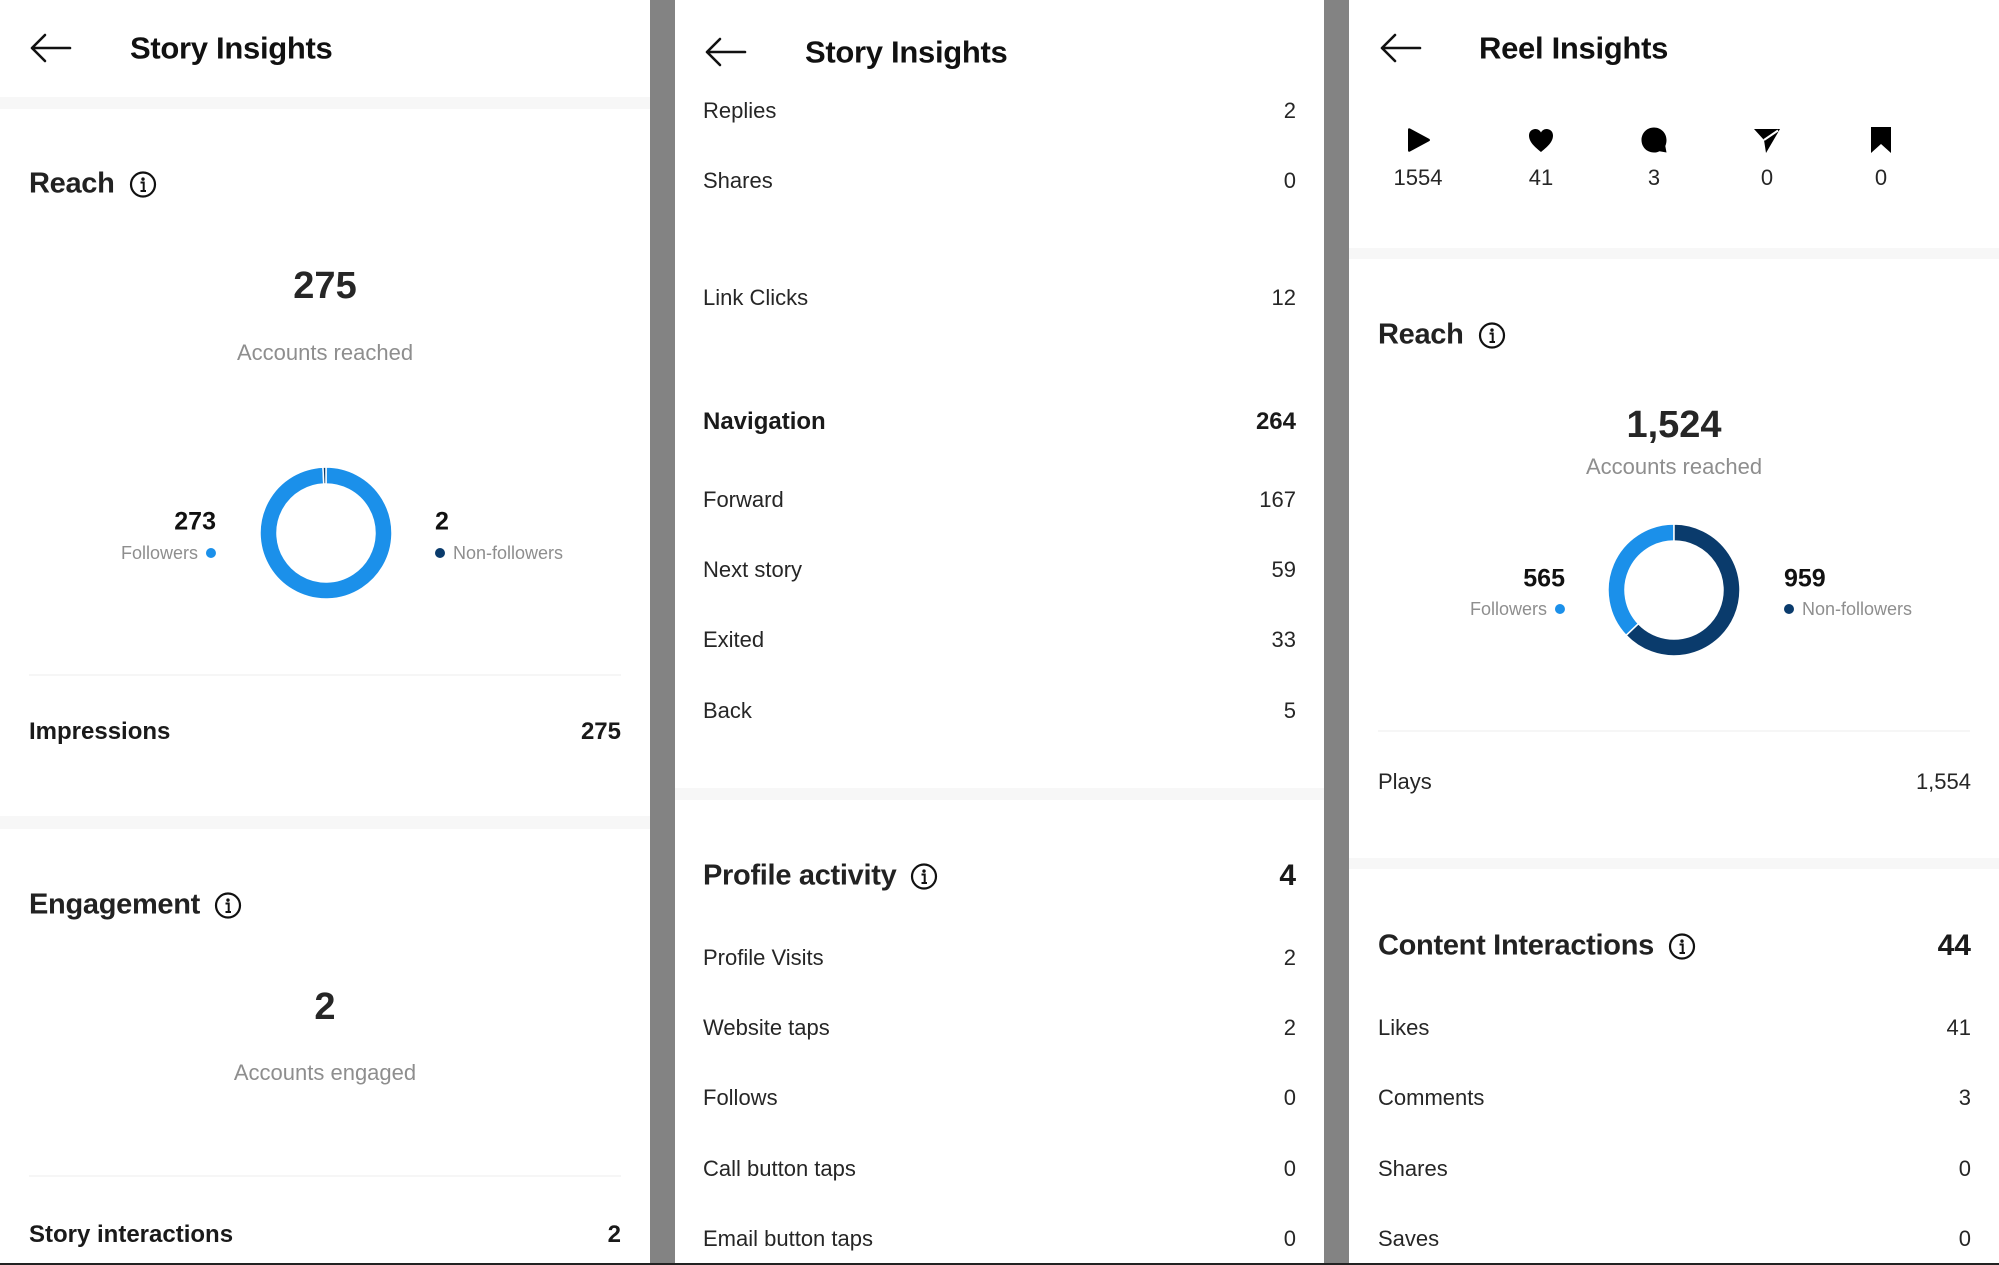 Image resolution: width=1999 pixels, height=1265 pixels. I want to click on email-button-taps-value: 0, so click(1289, 1238).